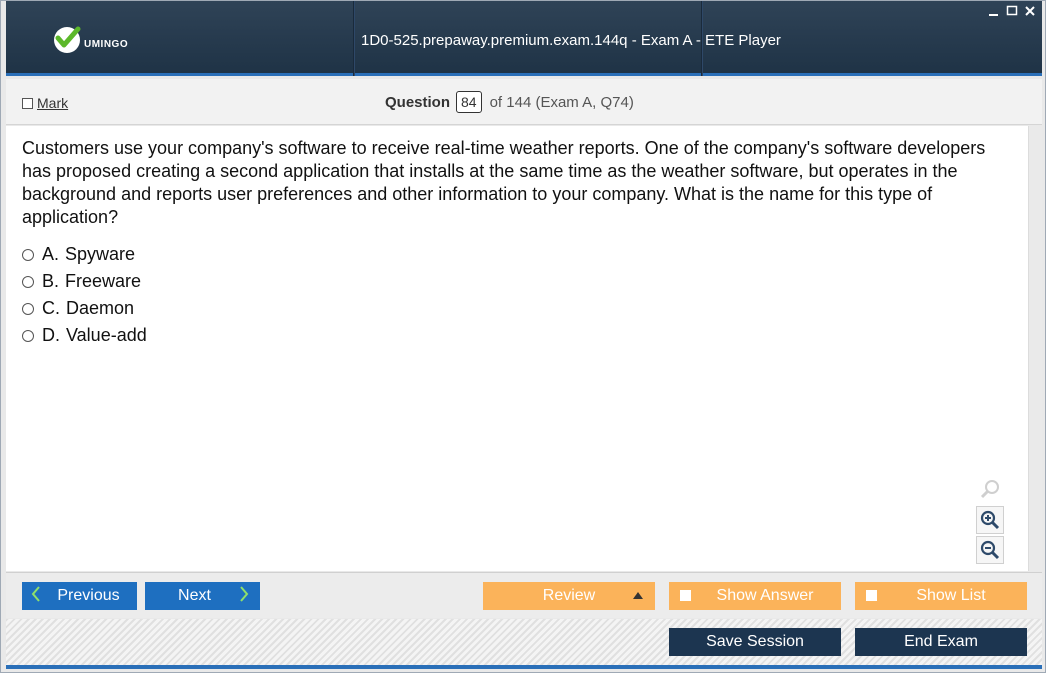 Image resolution: width=1046 pixels, height=673 pixels. Describe the element at coordinates (990, 490) in the screenshot. I see `magnifier-icon` at that location.